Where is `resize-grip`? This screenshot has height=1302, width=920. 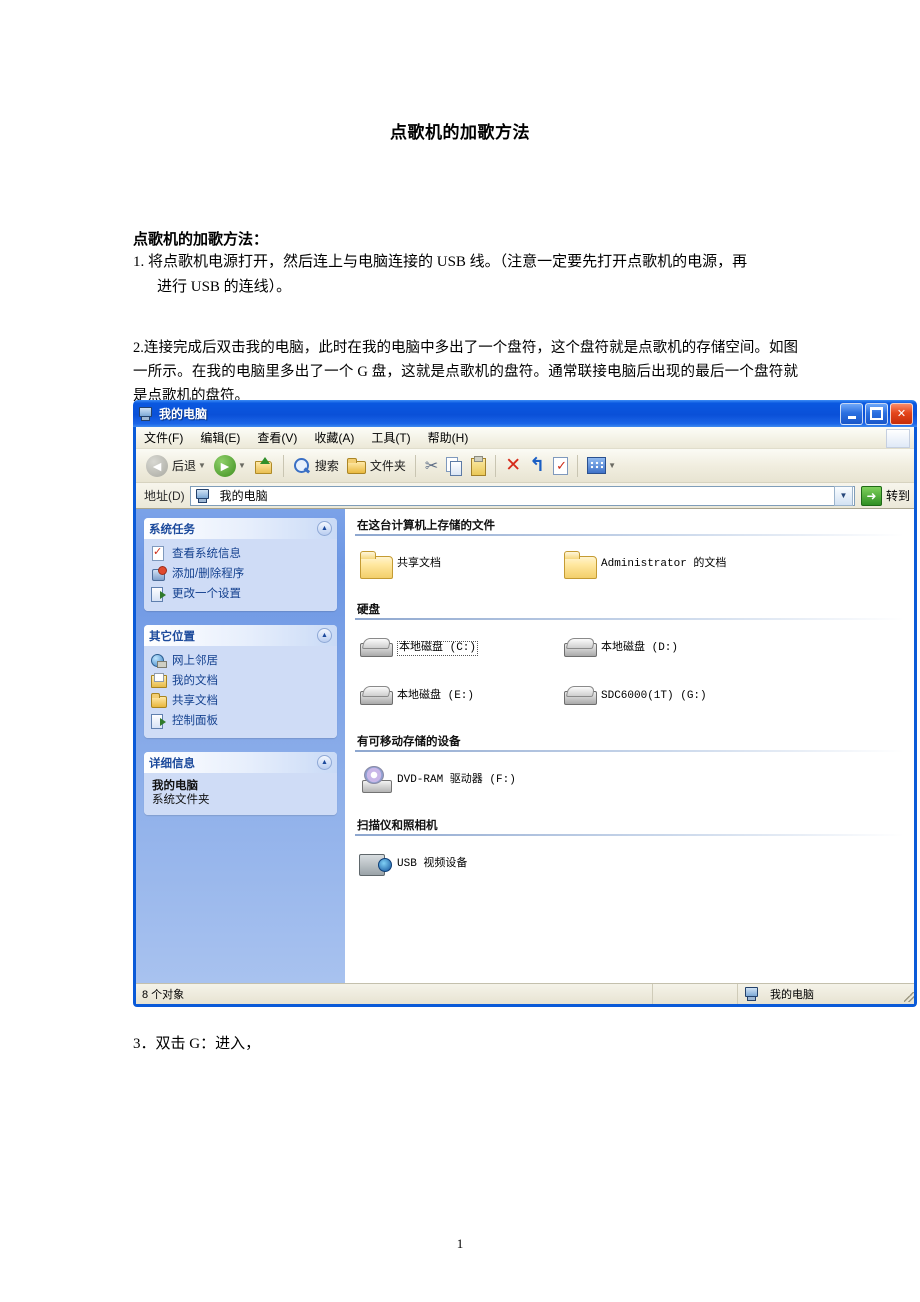
resize-grip is located at coordinates (907, 994).